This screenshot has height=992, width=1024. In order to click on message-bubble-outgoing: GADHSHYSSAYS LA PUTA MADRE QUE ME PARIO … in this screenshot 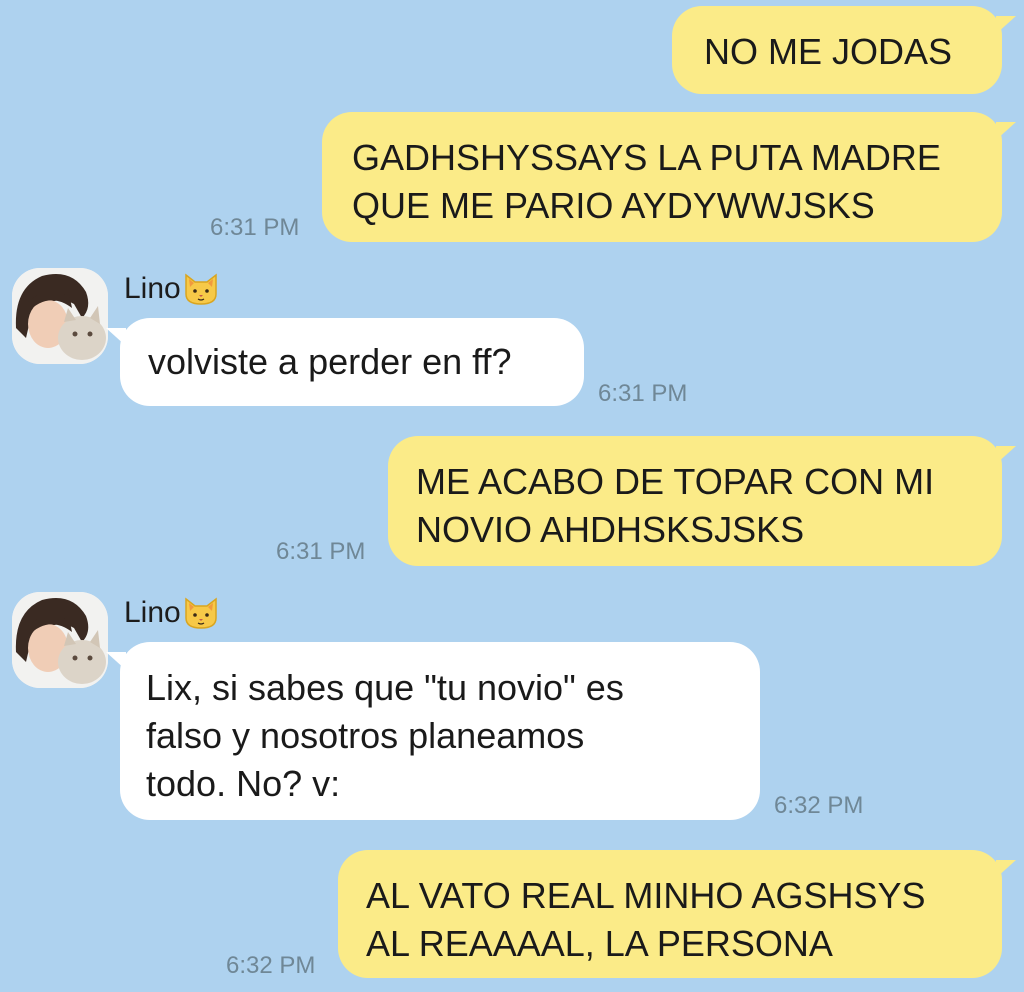, I will do `click(669, 177)`.